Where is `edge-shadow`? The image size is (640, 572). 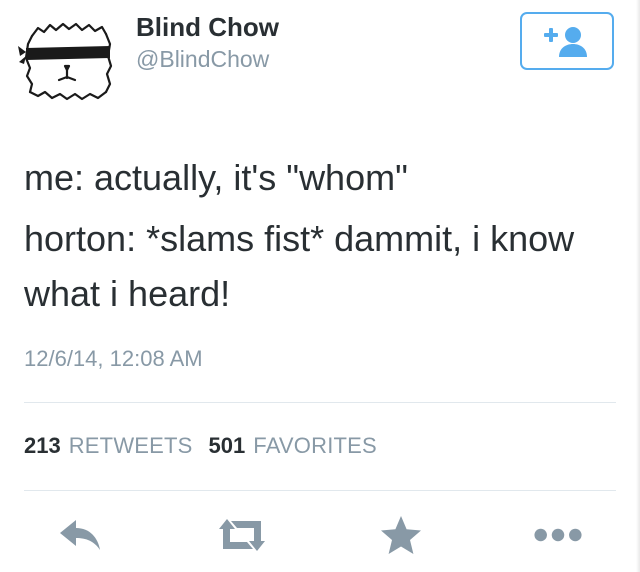 edge-shadow is located at coordinates (638, 286).